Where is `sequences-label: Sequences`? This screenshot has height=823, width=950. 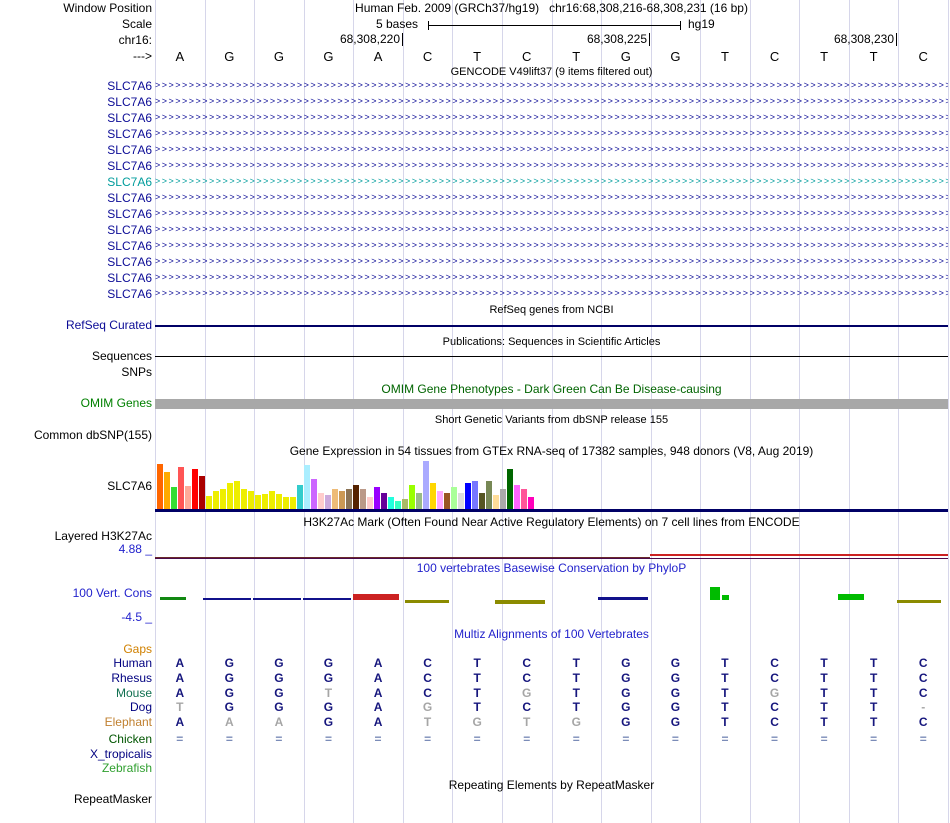 sequences-label: Sequences is located at coordinates (122, 356).